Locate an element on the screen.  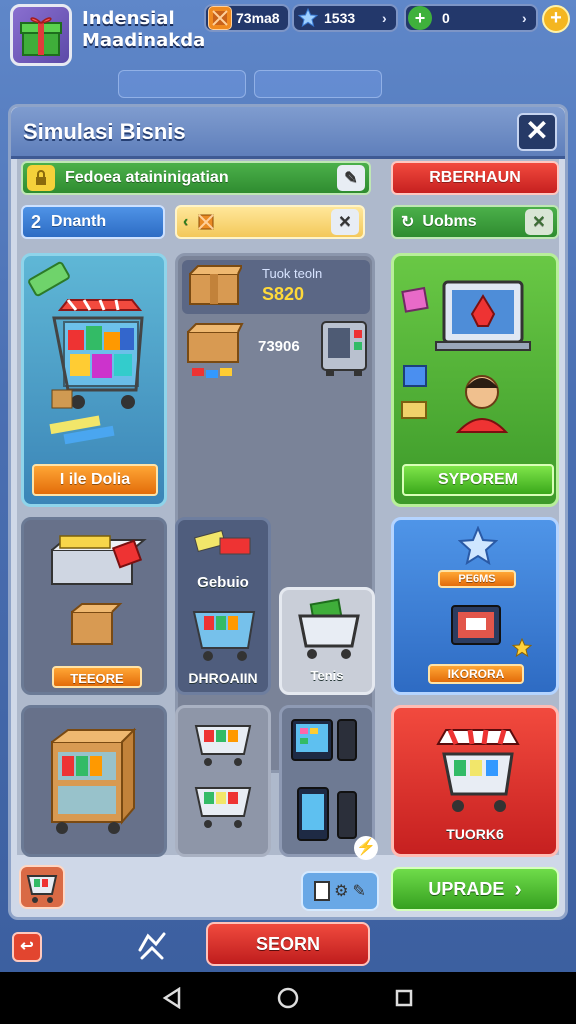
small-cart-label: Tenis is located at coordinates (327, 675).